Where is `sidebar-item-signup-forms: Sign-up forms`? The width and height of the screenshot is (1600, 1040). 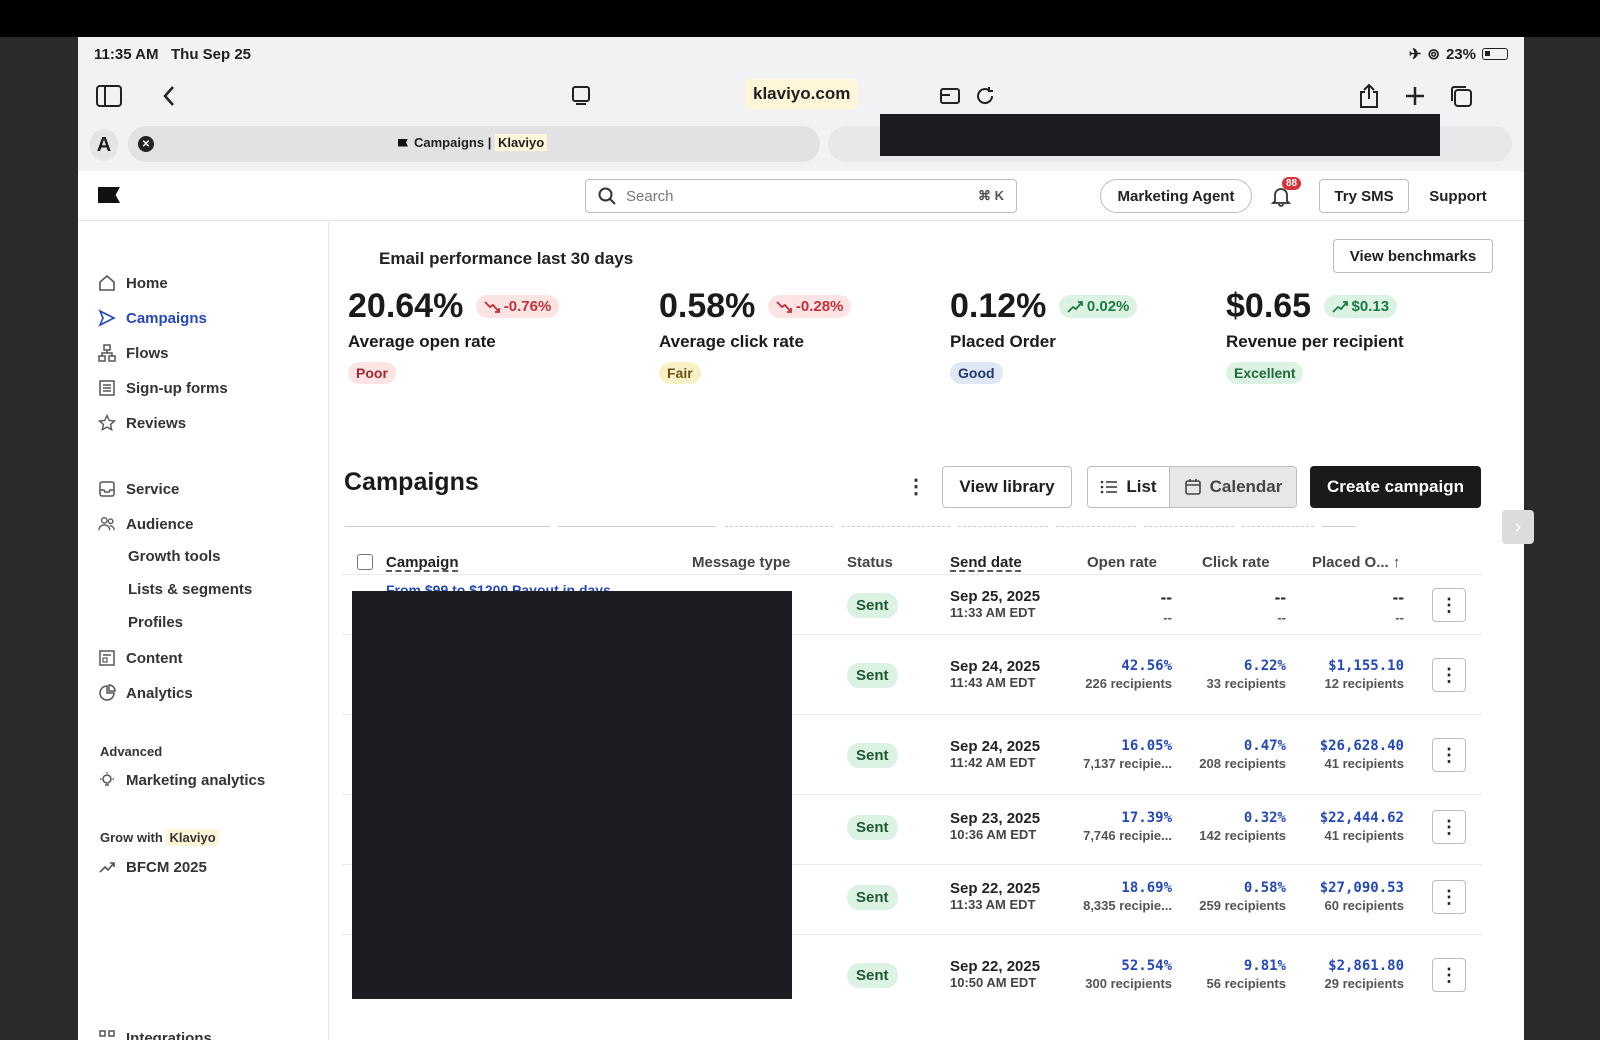
sidebar-item-signup-forms: Sign-up forms is located at coordinates (163, 388).